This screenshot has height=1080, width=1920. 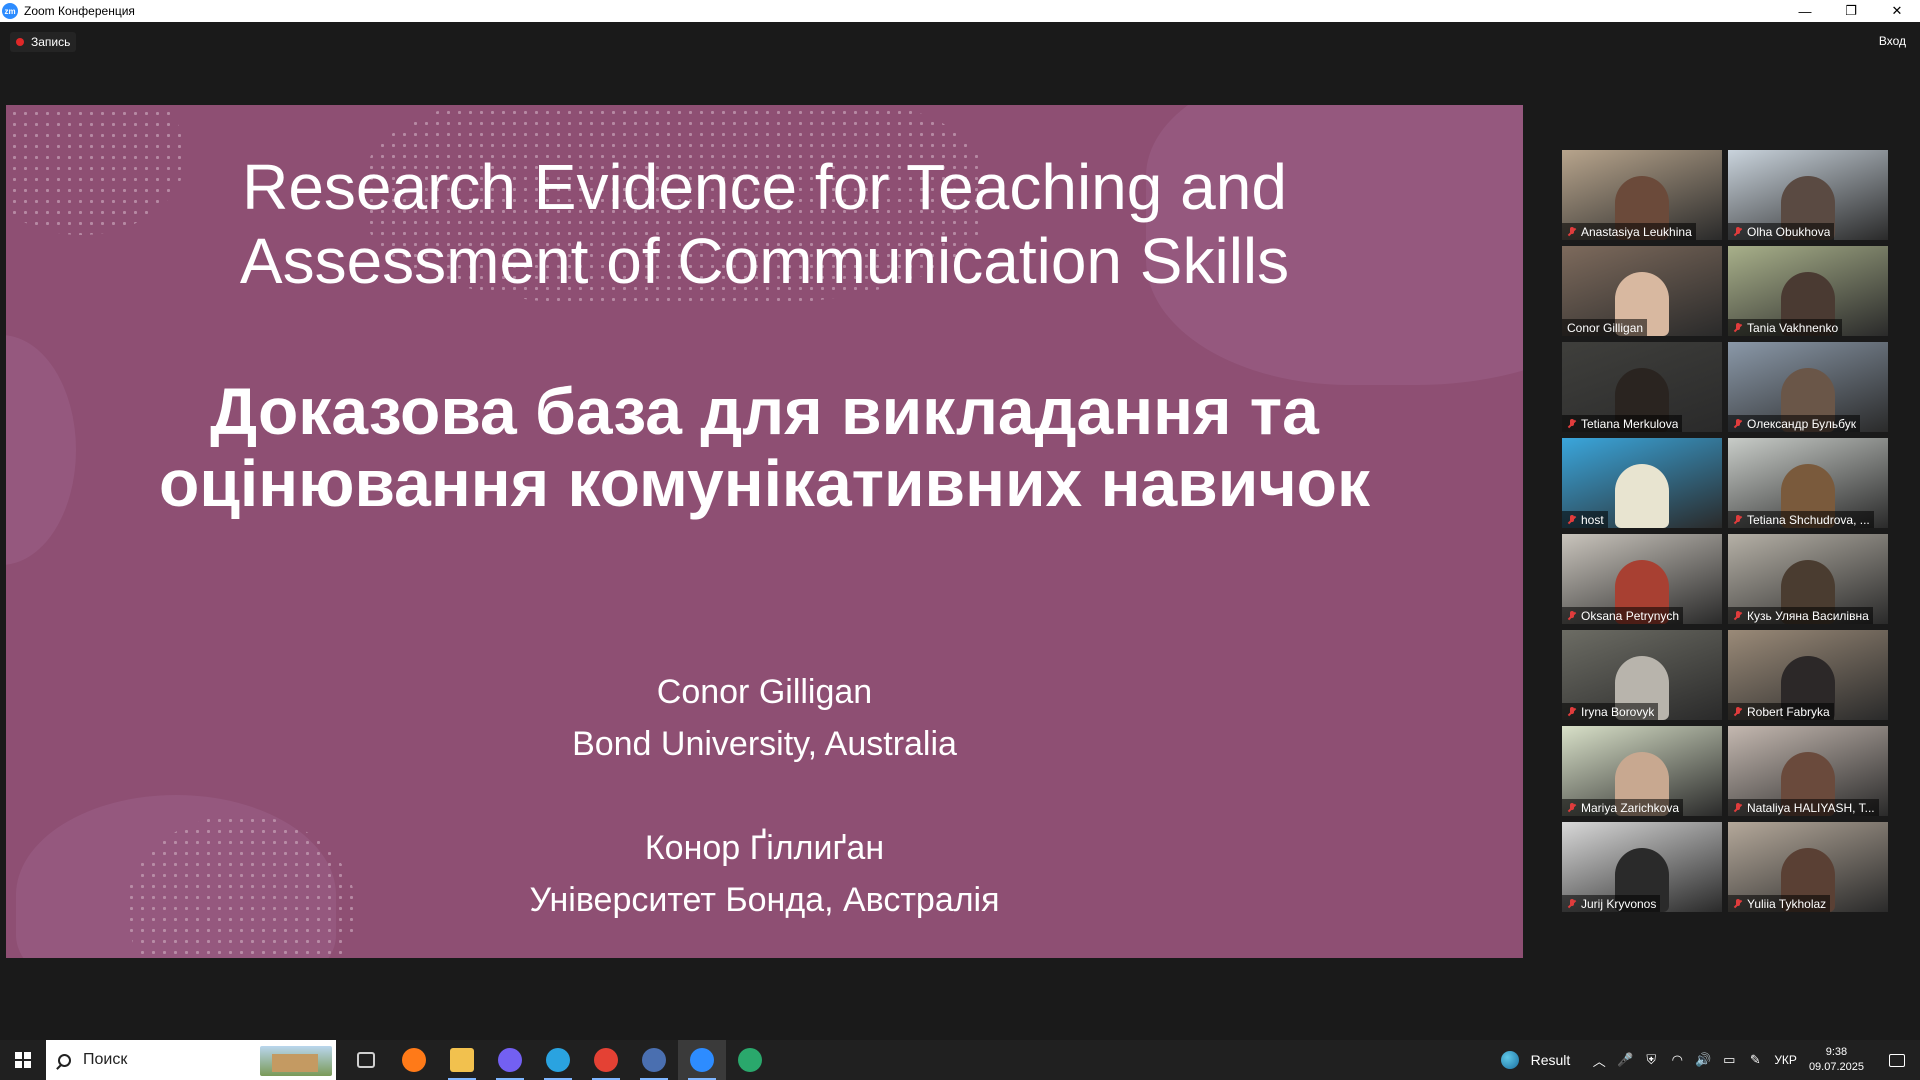 I want to click on participant-name: Olha Obukhova, so click(x=1789, y=231).